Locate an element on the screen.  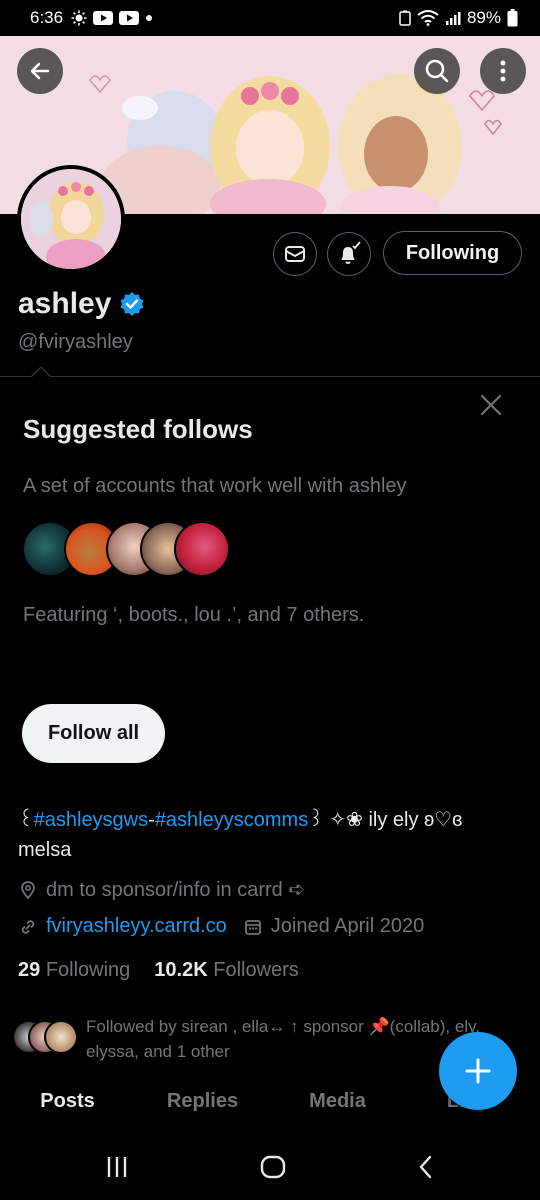
location-row: dm to sponsor/info in carrd ➪ is located at coordinates (161, 889).